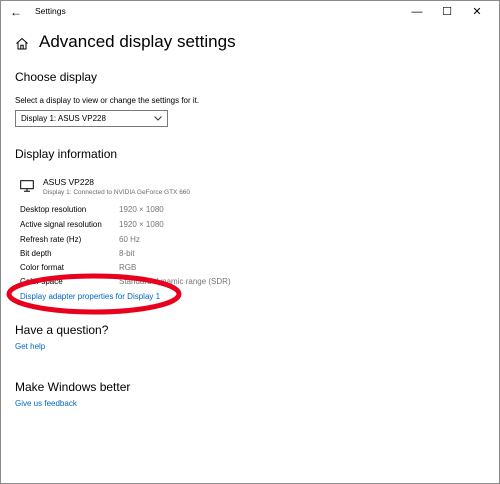 This screenshot has width=500, height=484. Describe the element at coordinates (36, 253) in the screenshot. I see `info-label-bit-depth: Bit depth` at that location.